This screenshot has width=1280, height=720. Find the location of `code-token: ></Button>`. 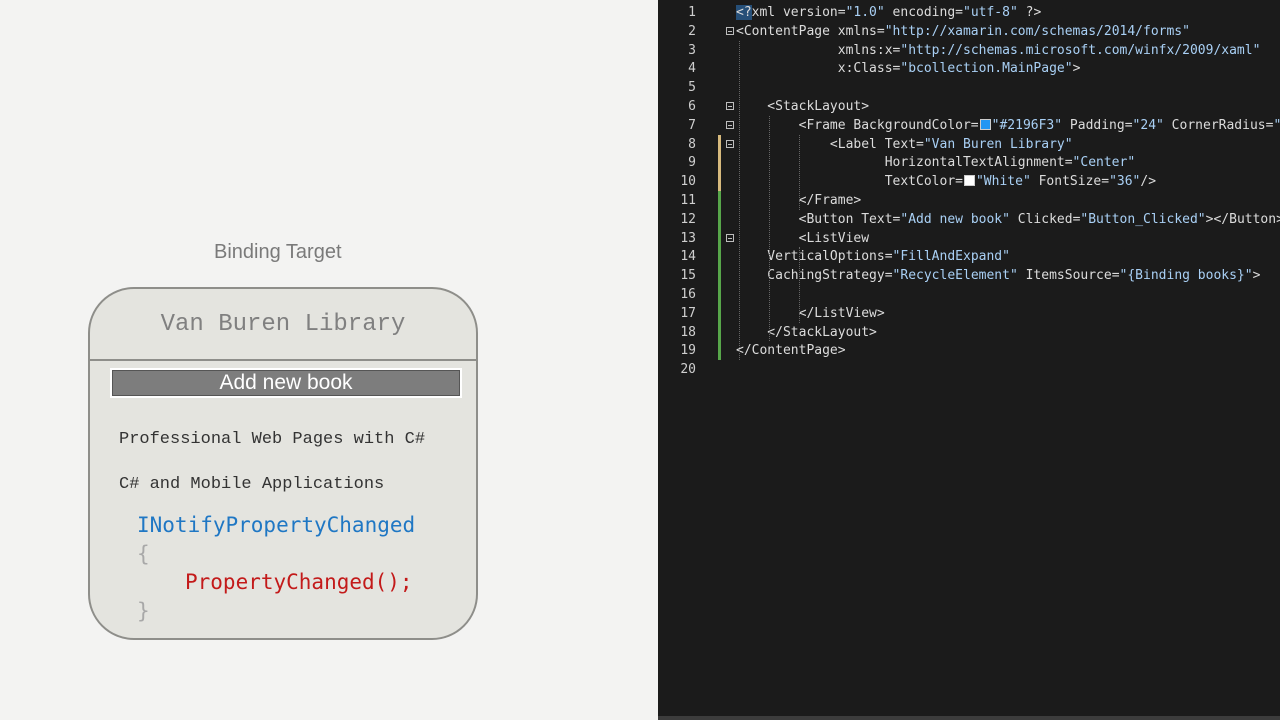

code-token: ></Button> is located at coordinates (1242, 219).